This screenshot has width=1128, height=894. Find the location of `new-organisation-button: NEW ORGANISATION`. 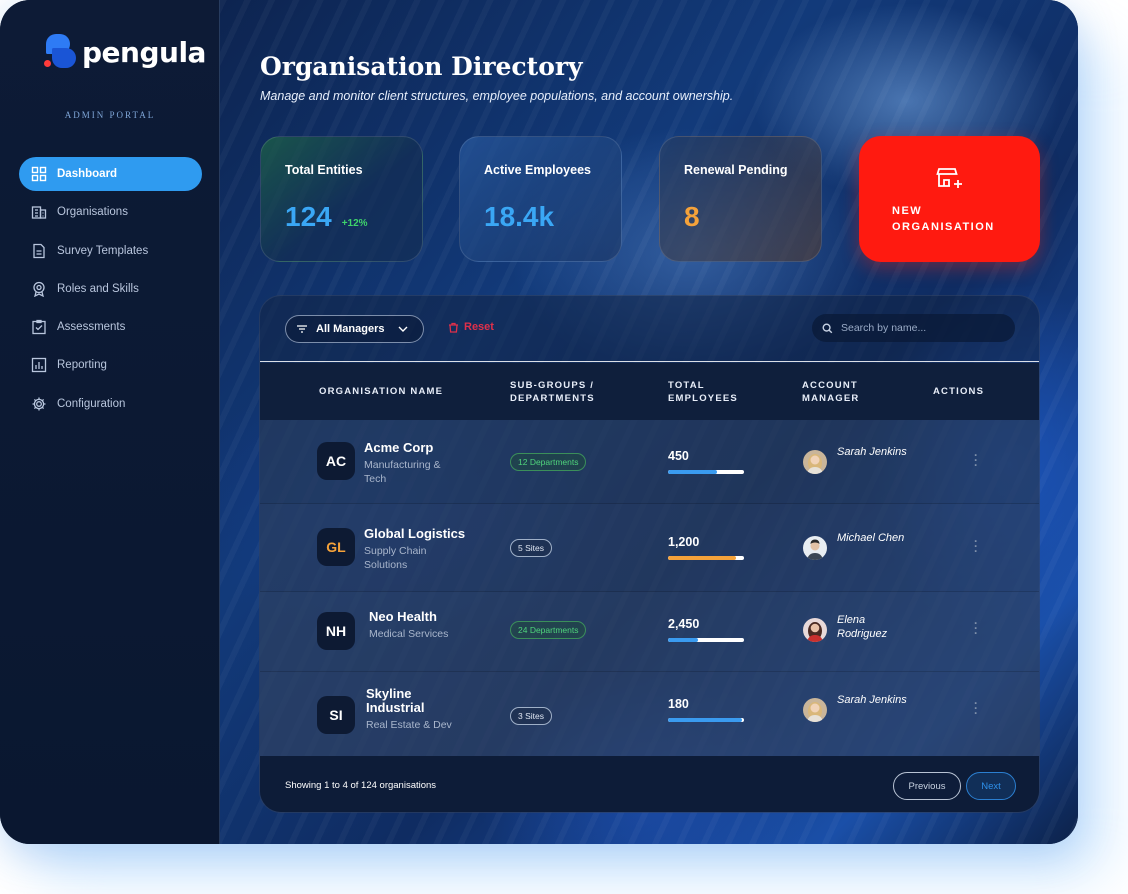

new-organisation-button: NEW ORGANISATION is located at coordinates (949, 199).